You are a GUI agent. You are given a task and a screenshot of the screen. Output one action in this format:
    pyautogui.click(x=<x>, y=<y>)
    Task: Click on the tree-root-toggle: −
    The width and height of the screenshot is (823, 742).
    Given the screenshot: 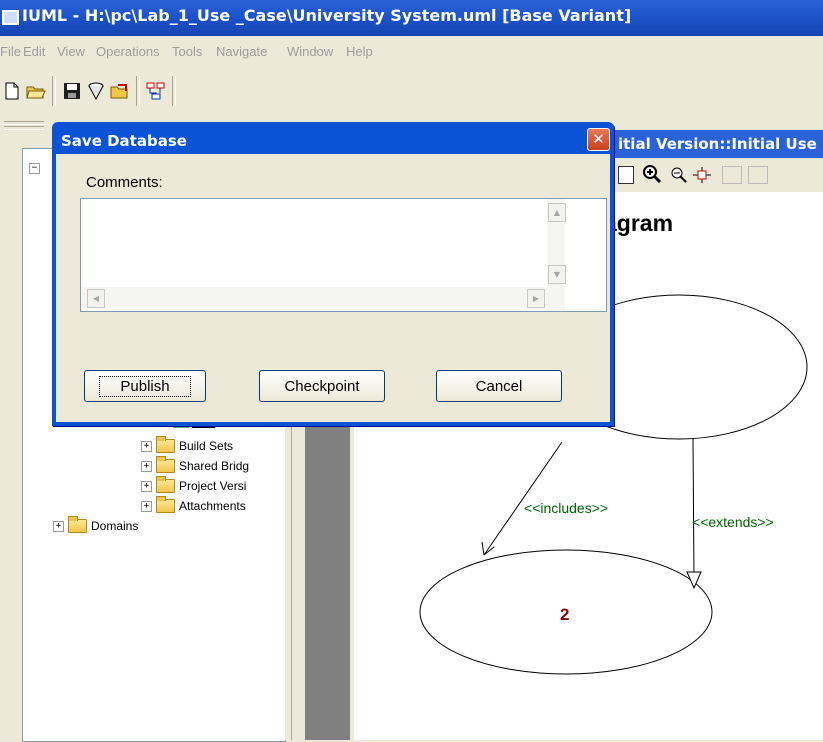 What is the action you would take?
    pyautogui.click(x=36, y=168)
    